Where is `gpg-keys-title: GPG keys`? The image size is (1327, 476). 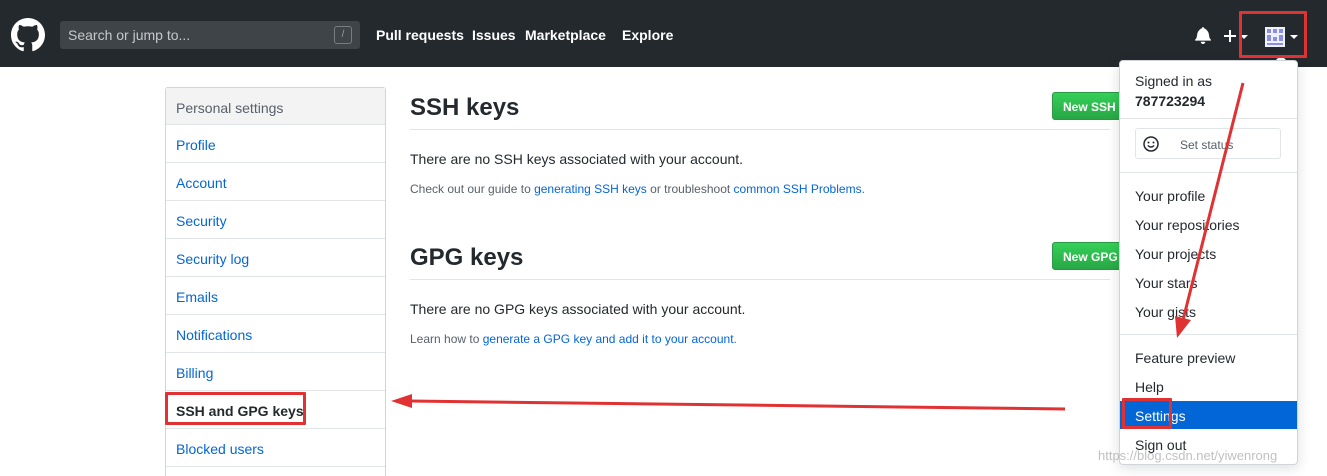 gpg-keys-title: GPG keys is located at coordinates (467, 257).